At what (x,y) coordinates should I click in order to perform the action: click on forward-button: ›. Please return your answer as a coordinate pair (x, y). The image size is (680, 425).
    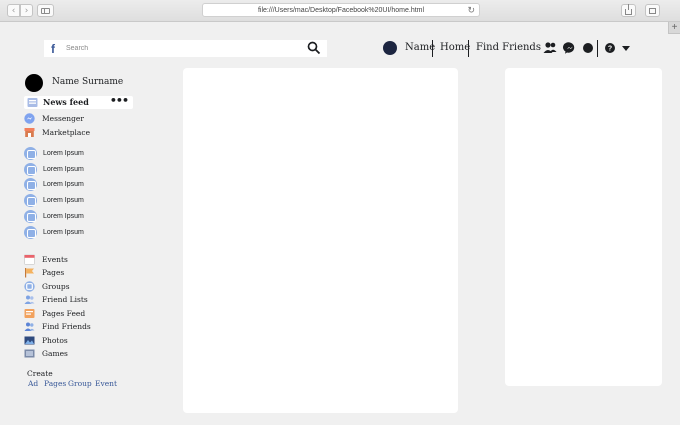
    Looking at the image, I should click on (26, 10).